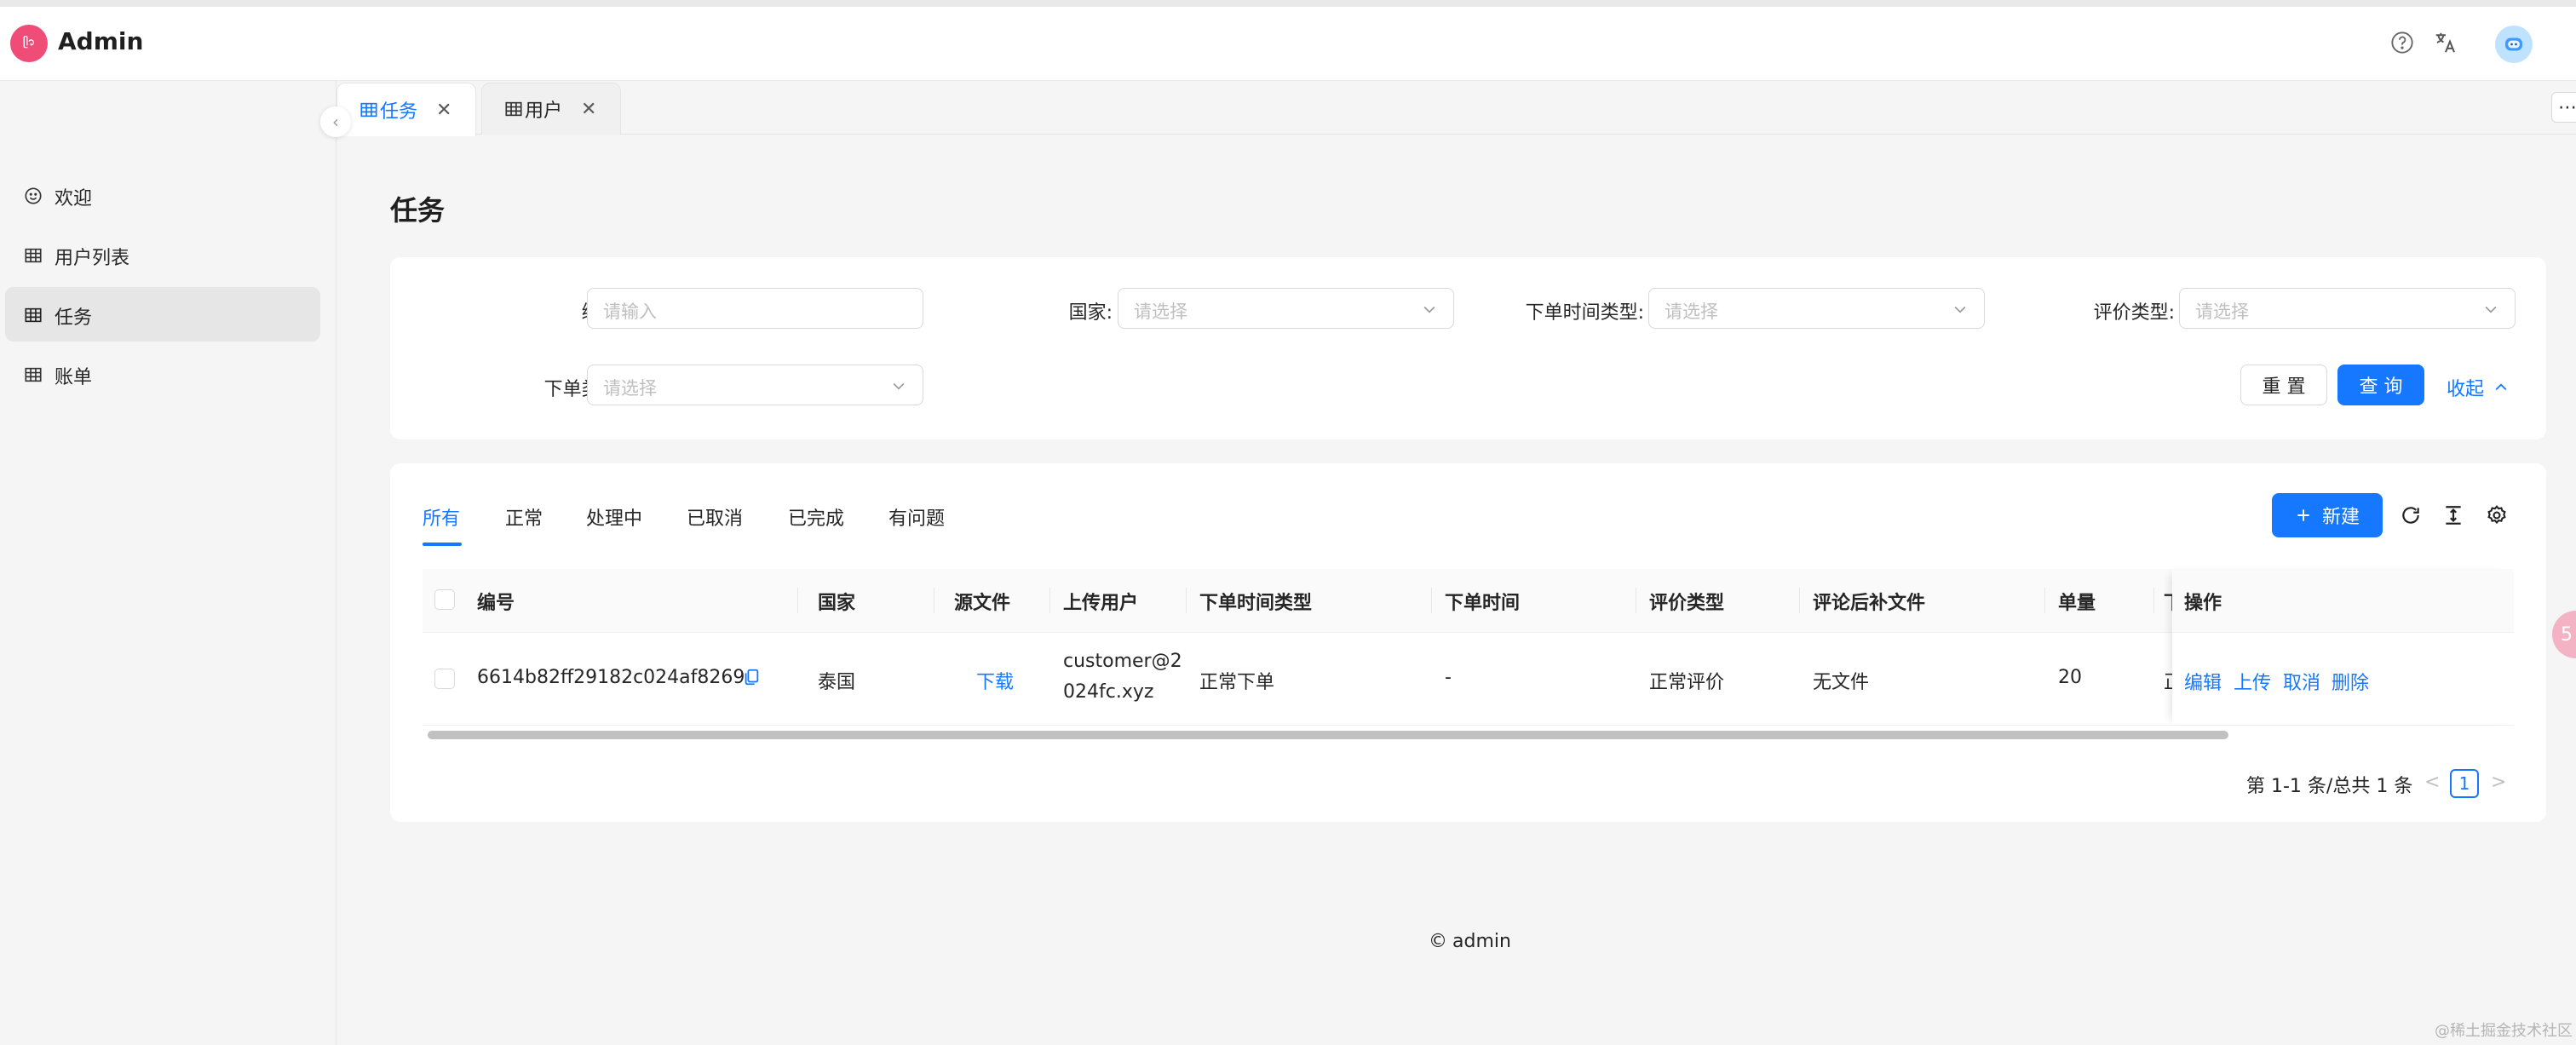  What do you see at coordinates (2351, 681) in the screenshot?
I see `delete-link: 删除` at bounding box center [2351, 681].